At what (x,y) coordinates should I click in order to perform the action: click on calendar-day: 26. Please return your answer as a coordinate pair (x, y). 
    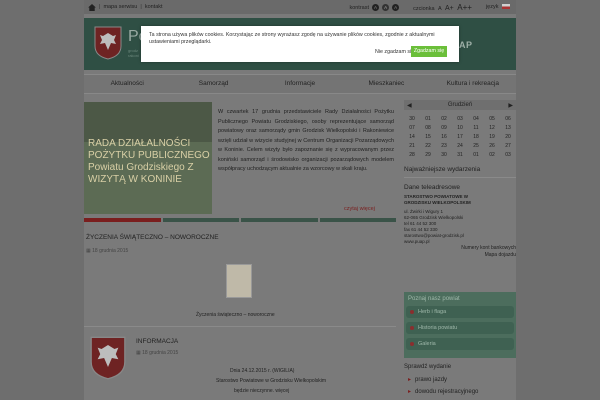
    Looking at the image, I should click on (492, 146).